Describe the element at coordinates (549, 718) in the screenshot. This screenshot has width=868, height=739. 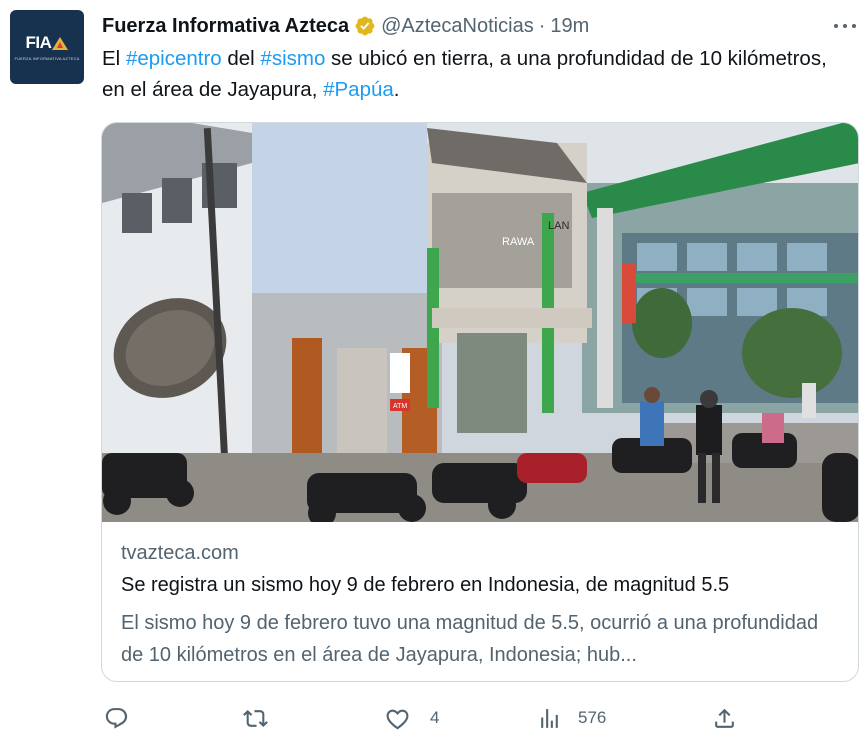
I see `views-icon` at that location.